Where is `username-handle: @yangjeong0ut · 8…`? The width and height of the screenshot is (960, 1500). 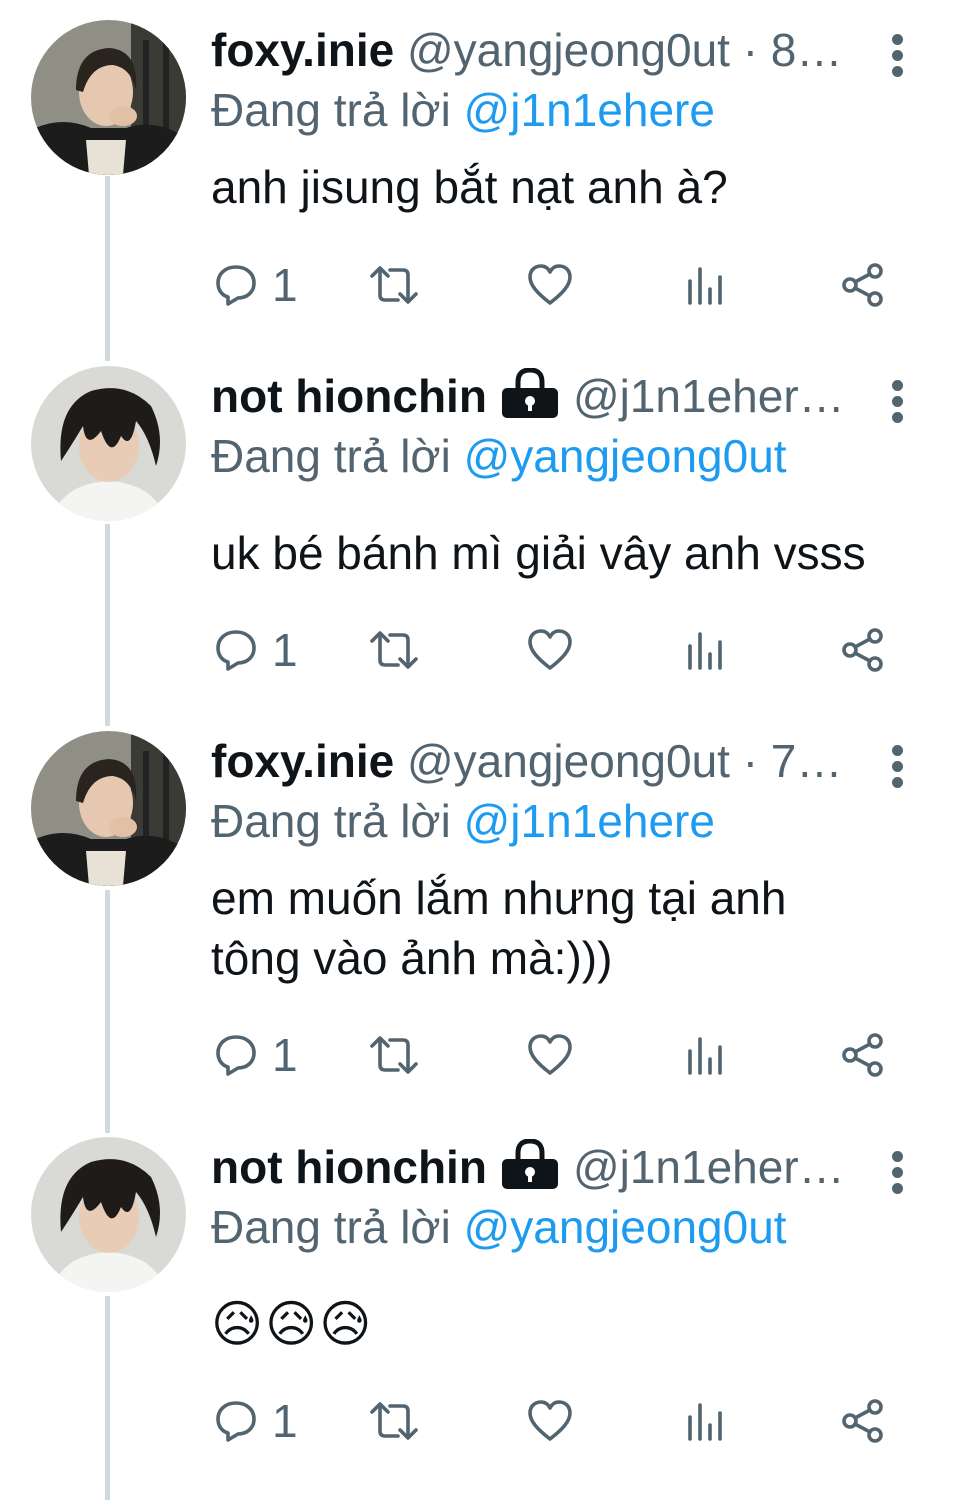 username-handle: @yangjeong0ut · 8… is located at coordinates (624, 50).